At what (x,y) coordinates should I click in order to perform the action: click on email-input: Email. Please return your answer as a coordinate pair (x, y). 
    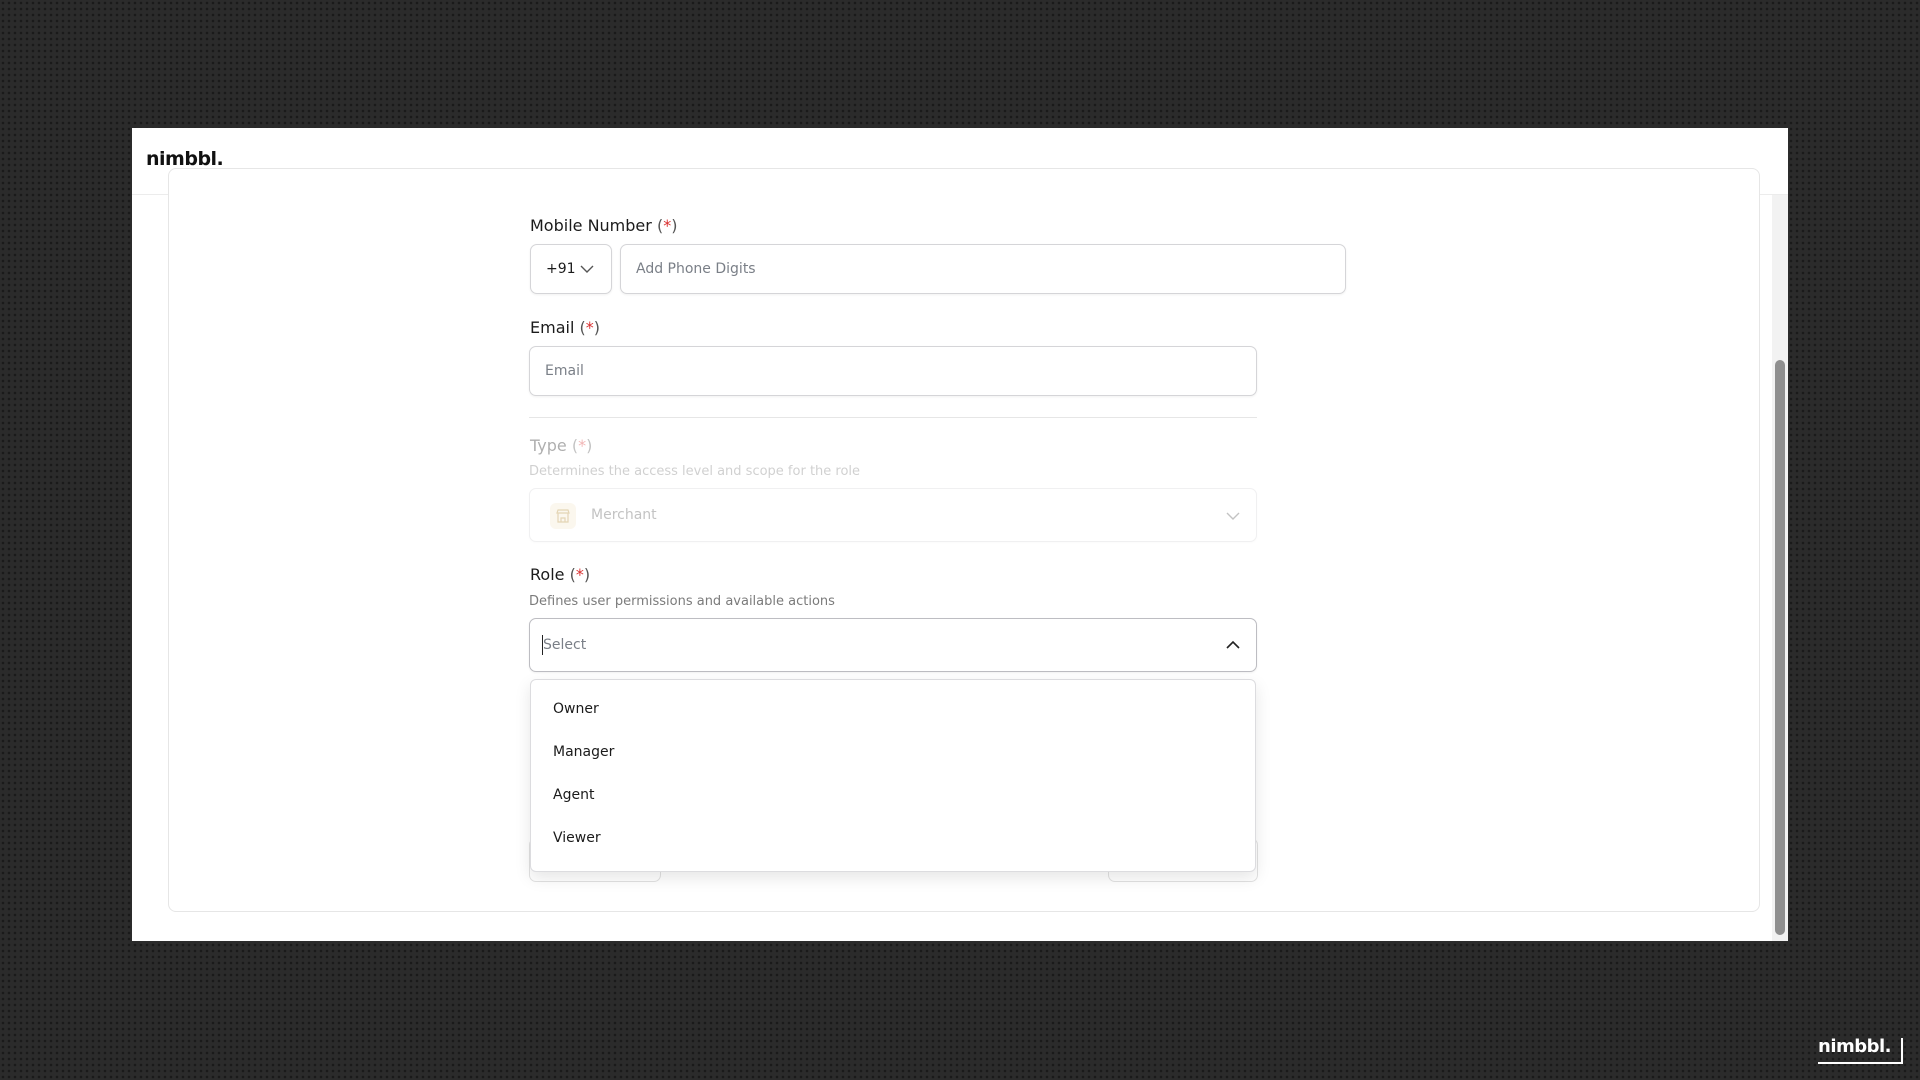
    Looking at the image, I should click on (893, 371).